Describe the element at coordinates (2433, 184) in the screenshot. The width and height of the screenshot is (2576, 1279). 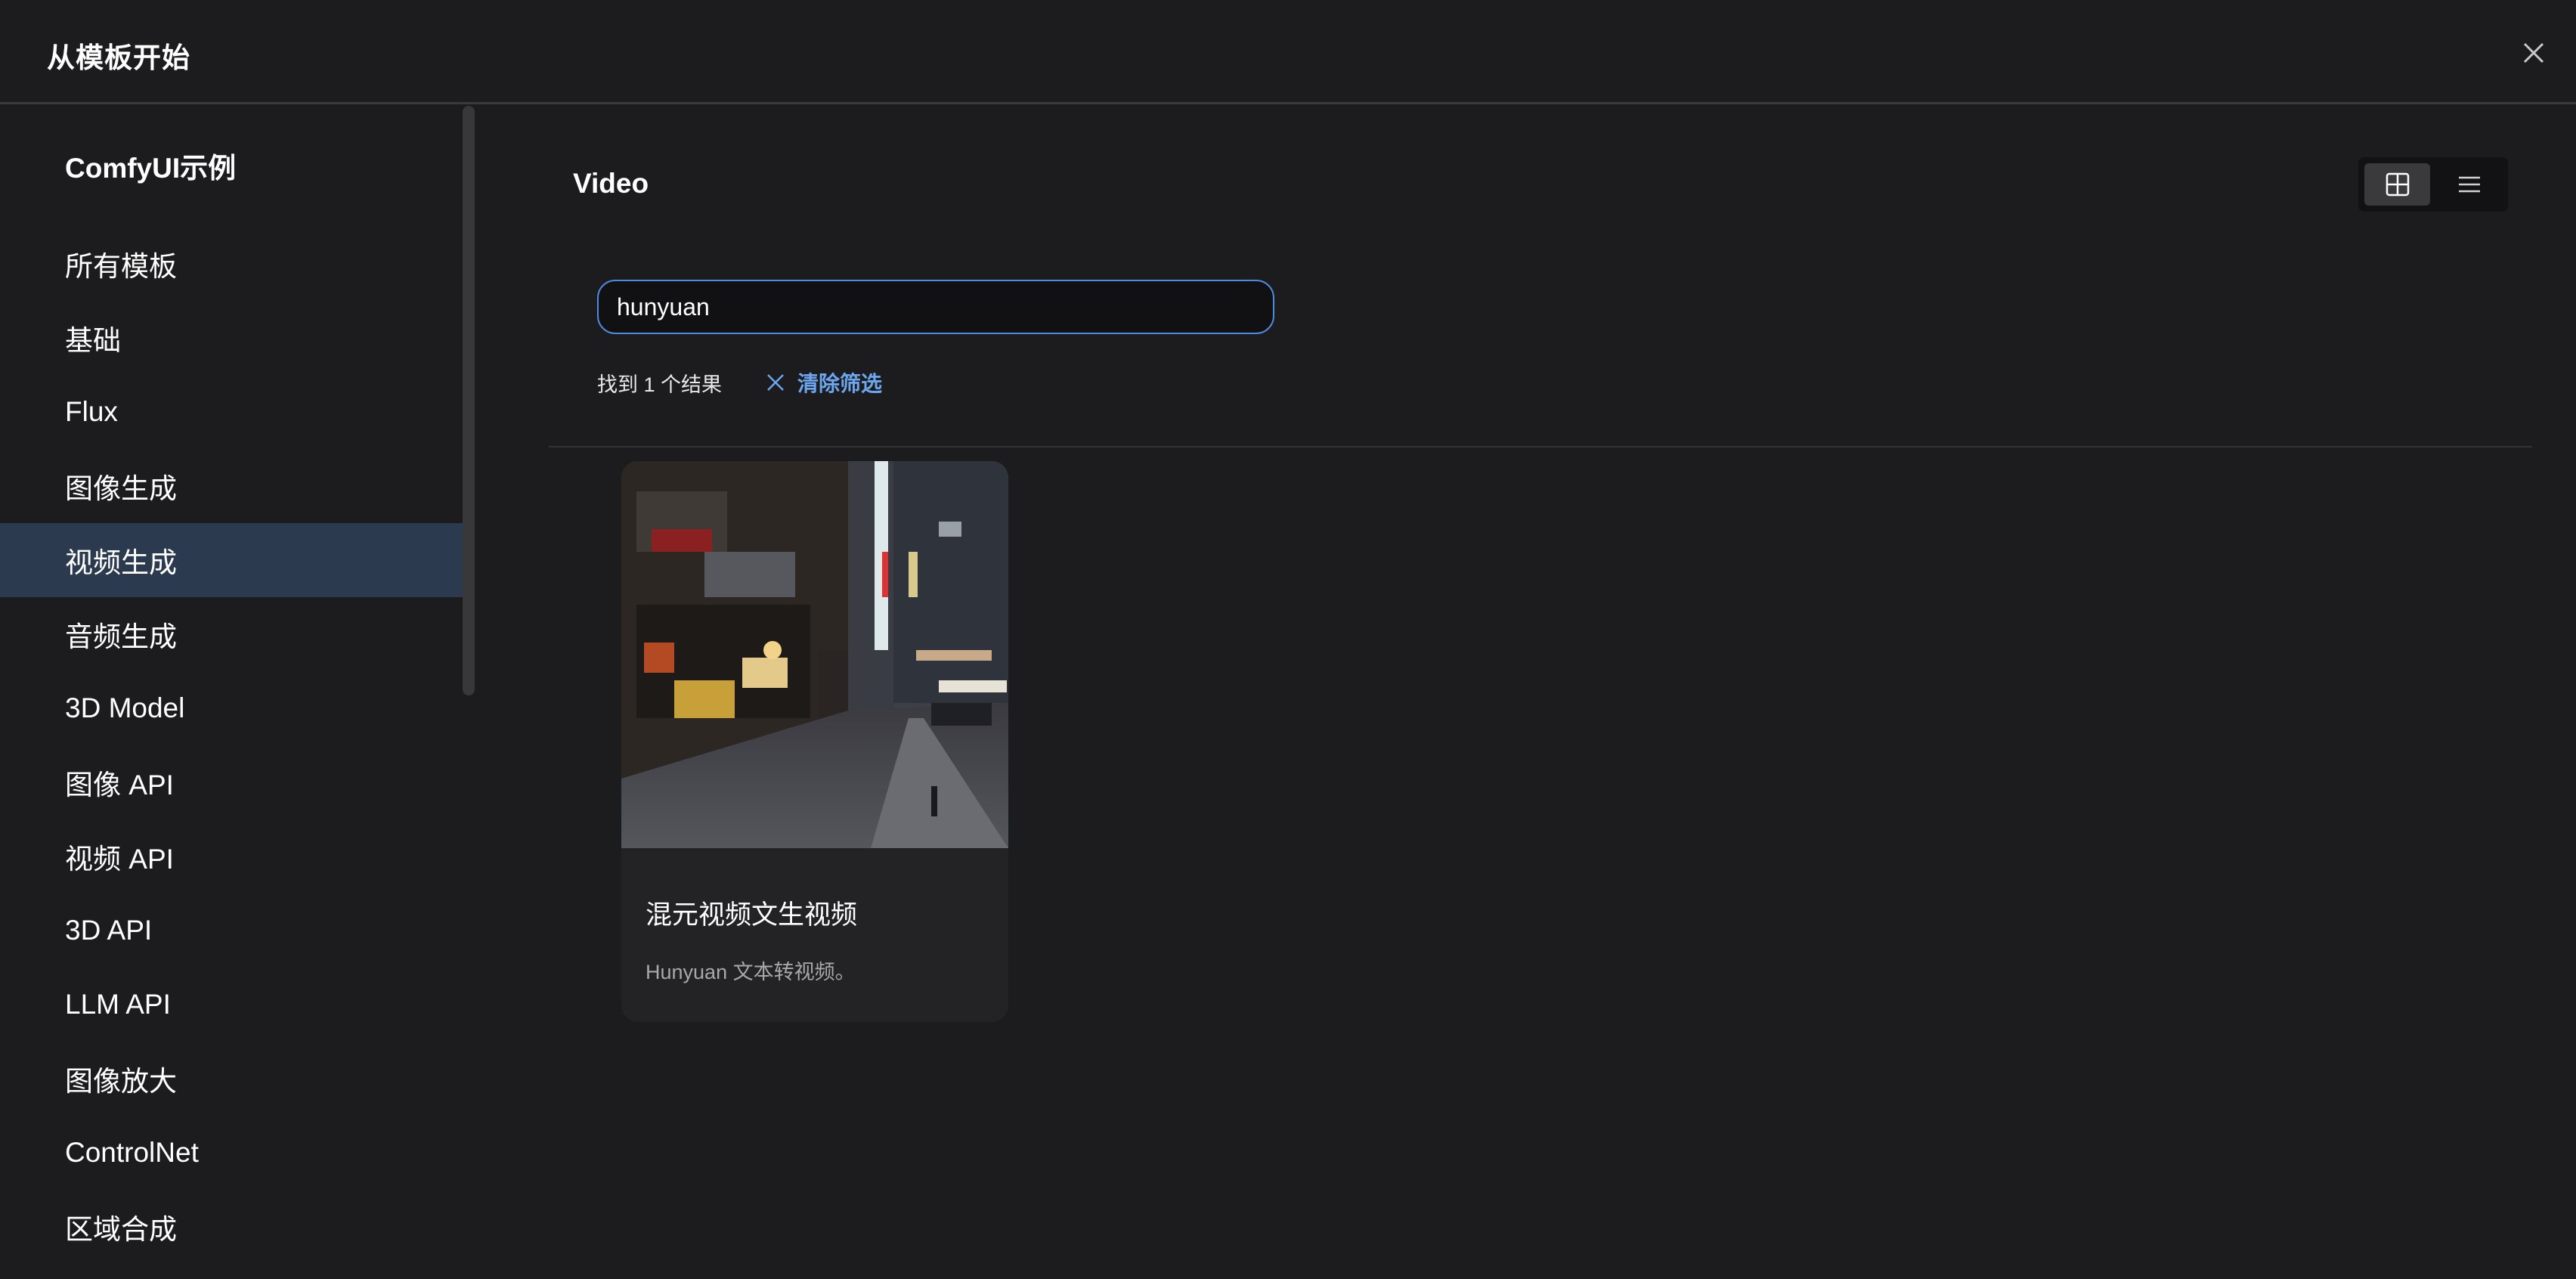
I see `view-toggle` at that location.